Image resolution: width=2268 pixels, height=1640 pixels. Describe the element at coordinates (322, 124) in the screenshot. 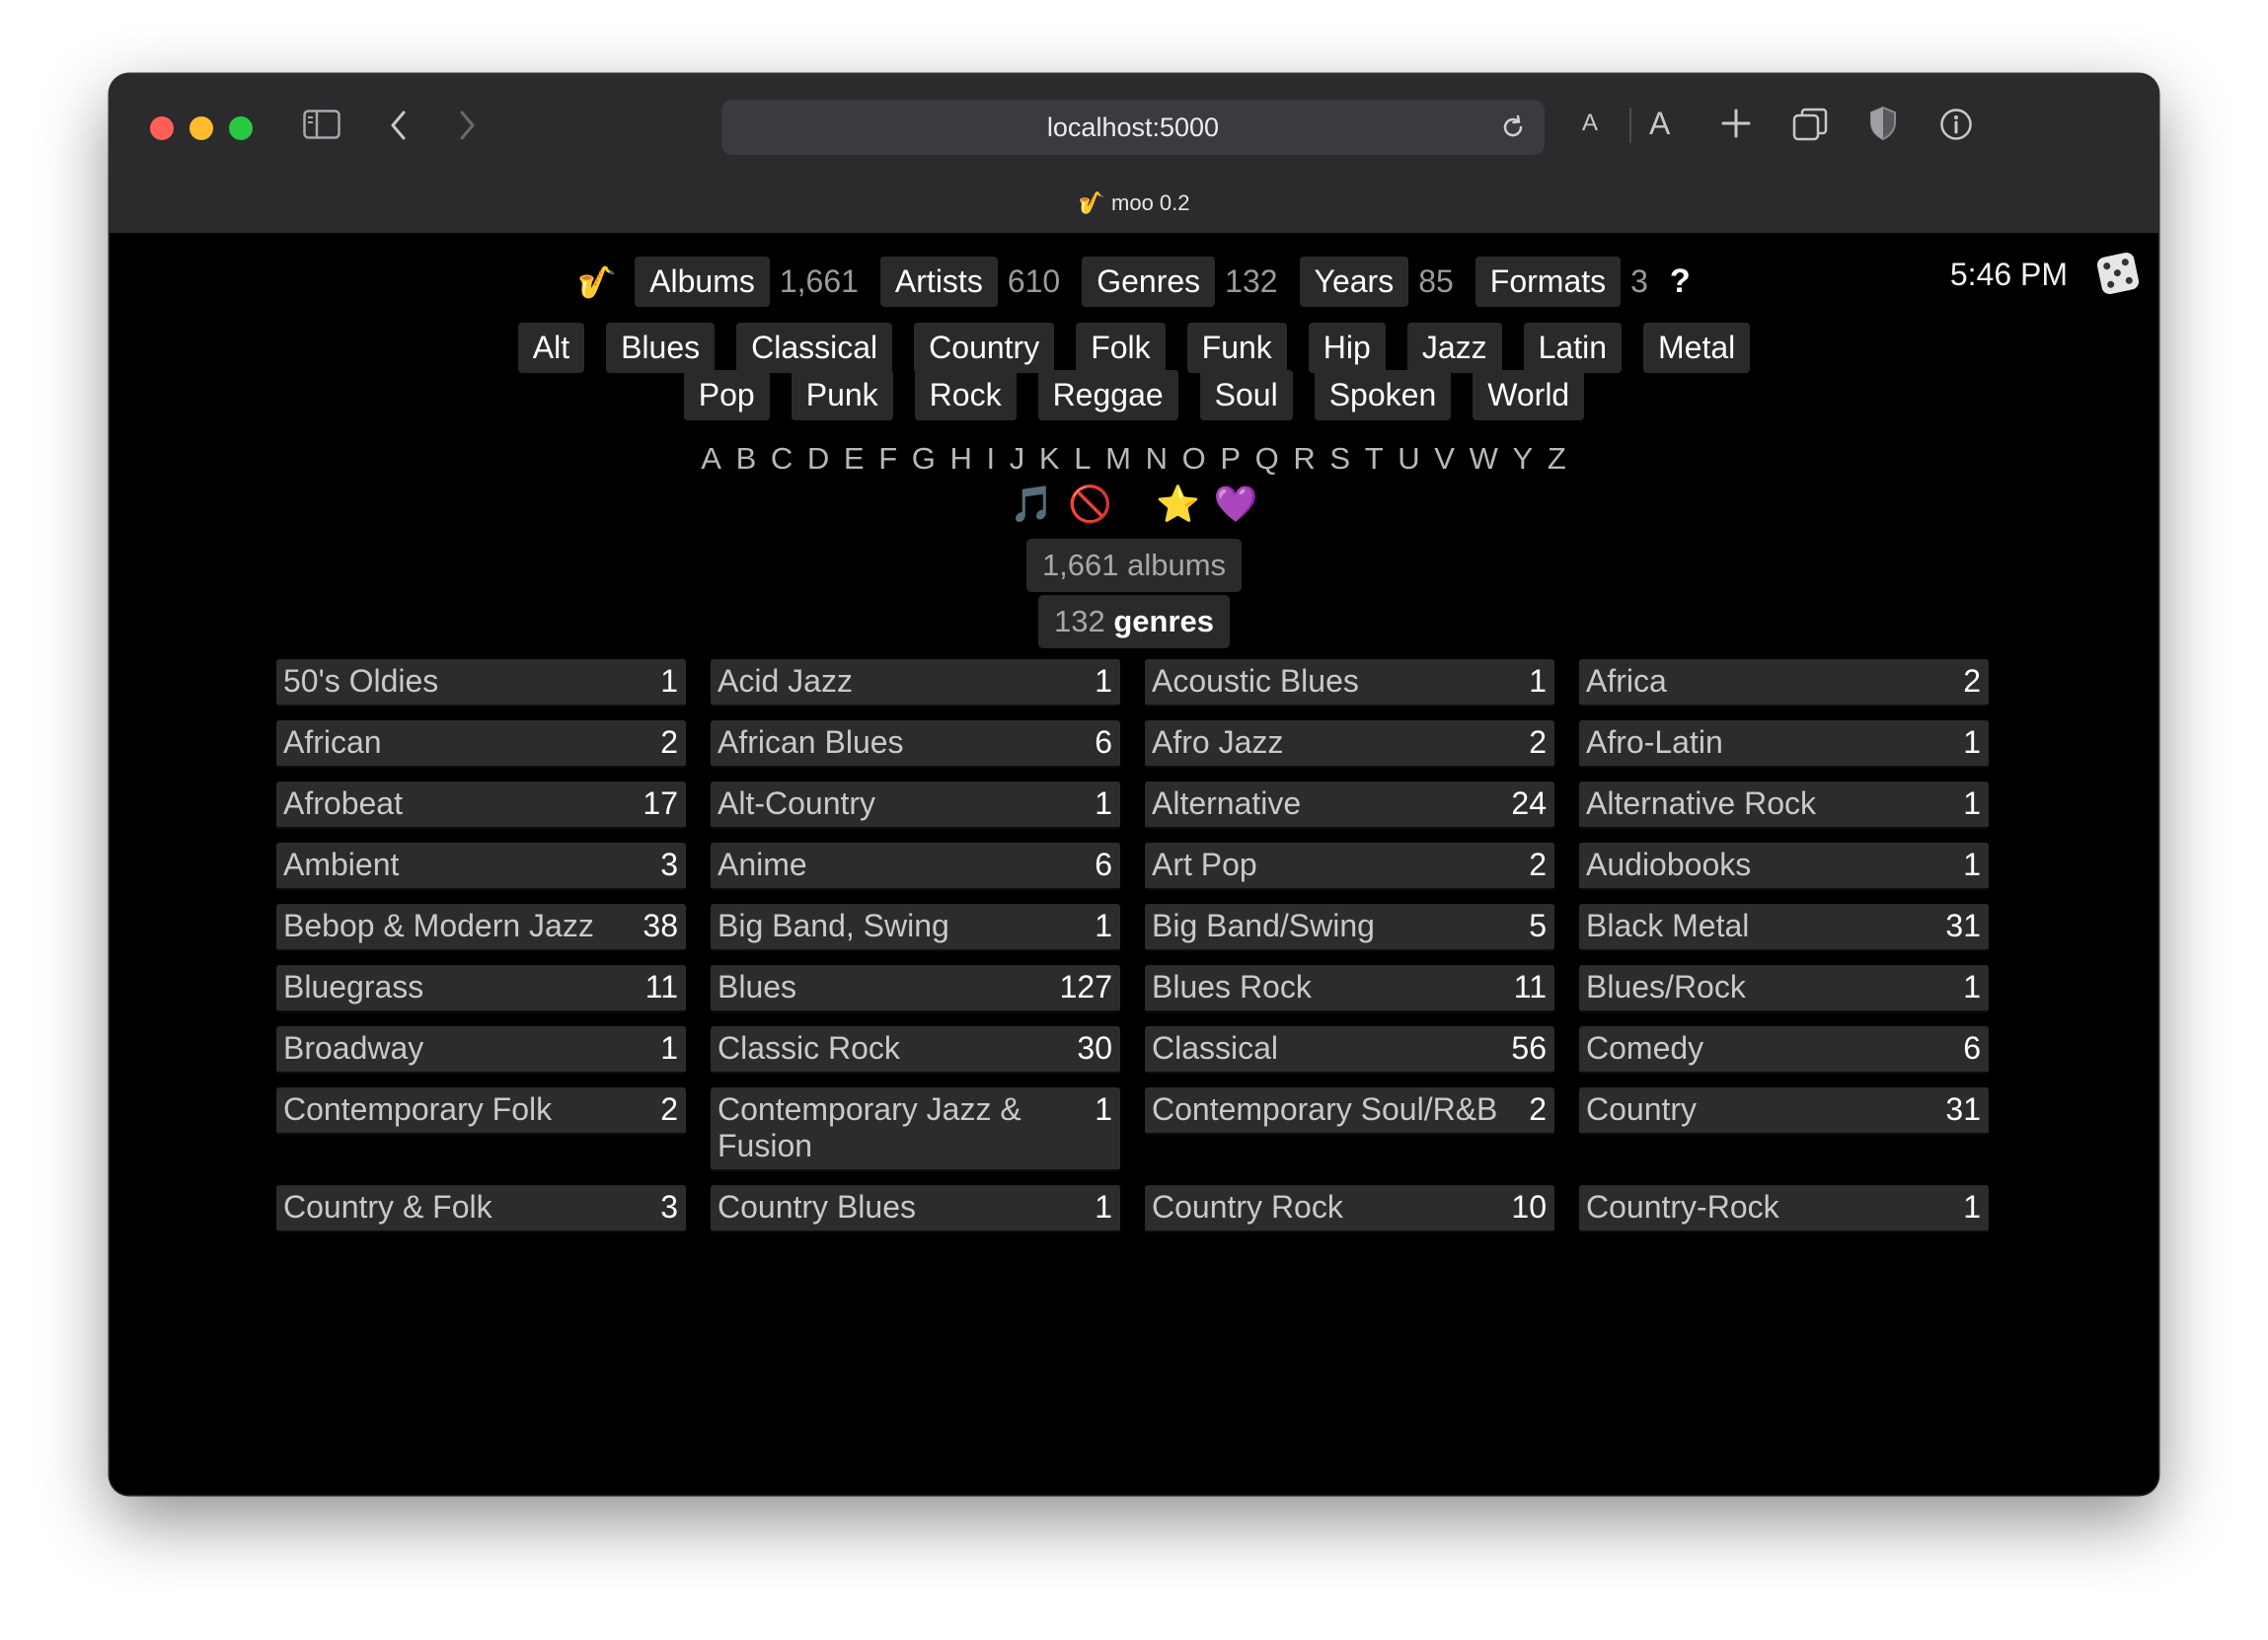

I see `sidebar-toggle-icon` at that location.